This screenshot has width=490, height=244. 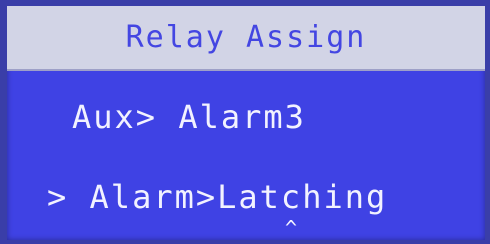 What do you see at coordinates (291, 228) in the screenshot?
I see `edit-cursor-icon: ^` at bounding box center [291, 228].